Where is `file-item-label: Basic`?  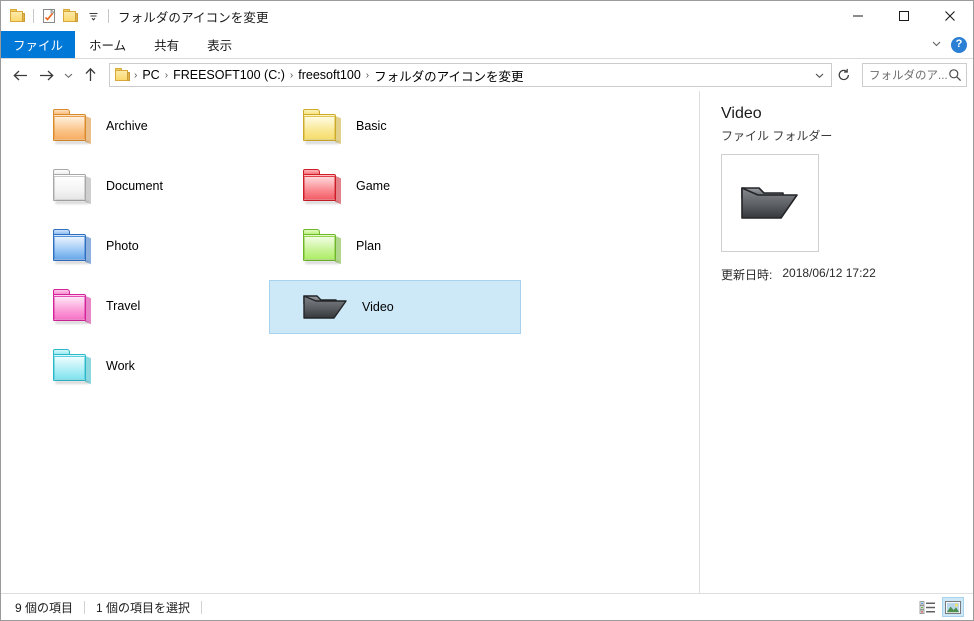
file-item-label: Basic is located at coordinates (371, 126).